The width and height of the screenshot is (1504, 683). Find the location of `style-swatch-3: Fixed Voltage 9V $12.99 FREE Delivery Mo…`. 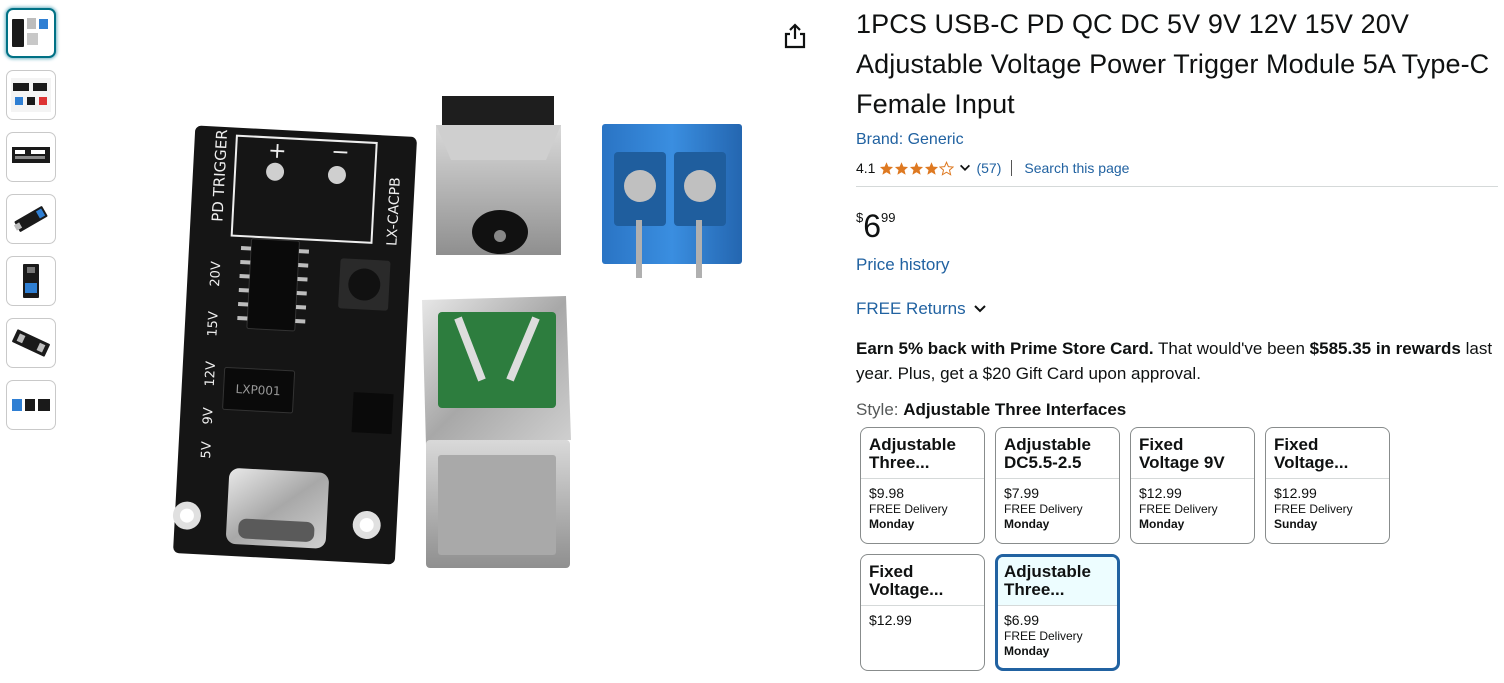

style-swatch-3: Fixed Voltage 9V $12.99 FREE Delivery Mo… is located at coordinates (1192, 485).